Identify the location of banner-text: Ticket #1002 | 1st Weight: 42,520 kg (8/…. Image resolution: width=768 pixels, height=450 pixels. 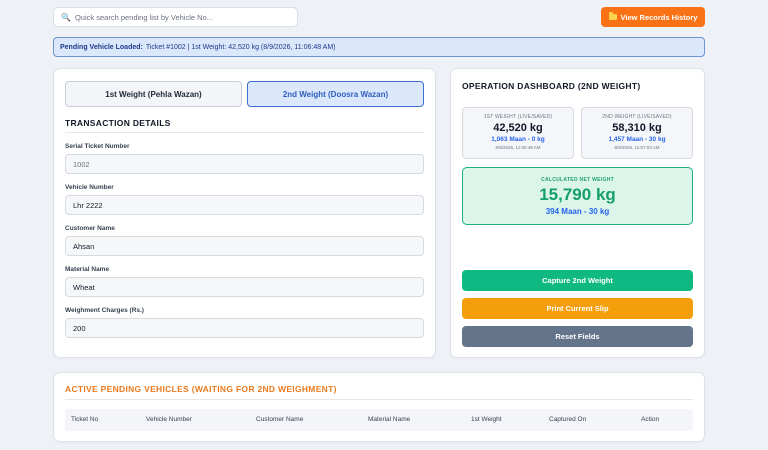
(240, 47).